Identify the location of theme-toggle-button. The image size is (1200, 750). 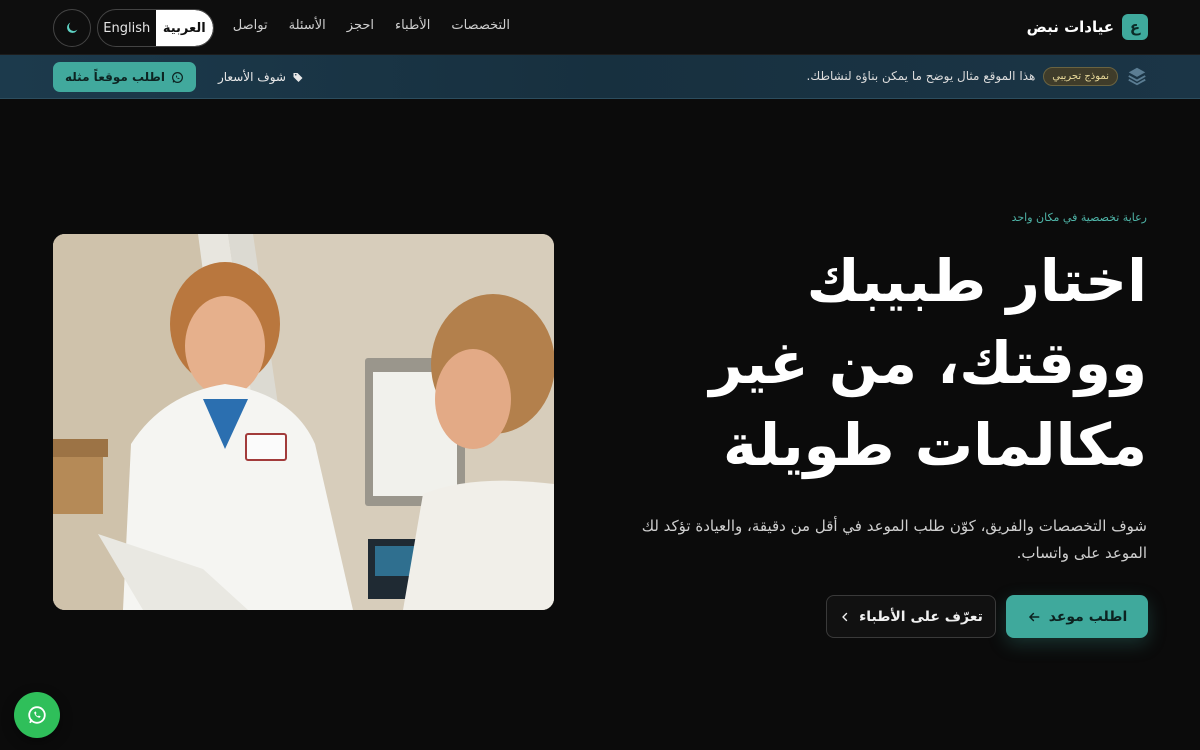
(72, 28).